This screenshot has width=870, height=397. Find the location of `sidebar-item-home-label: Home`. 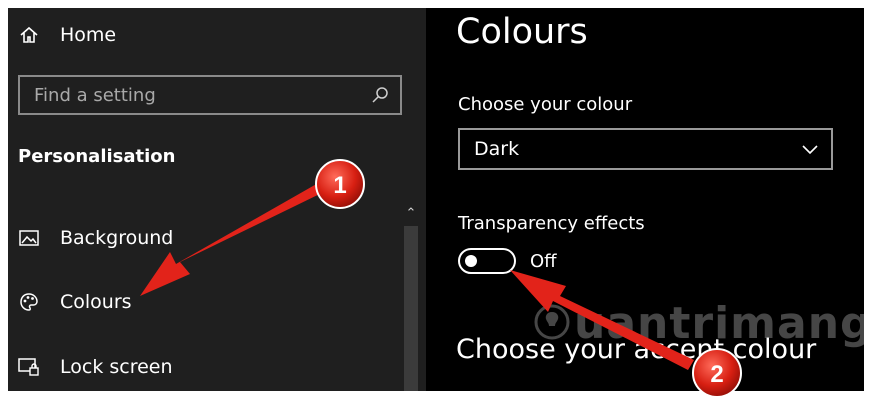

sidebar-item-home-label: Home is located at coordinates (88, 35).